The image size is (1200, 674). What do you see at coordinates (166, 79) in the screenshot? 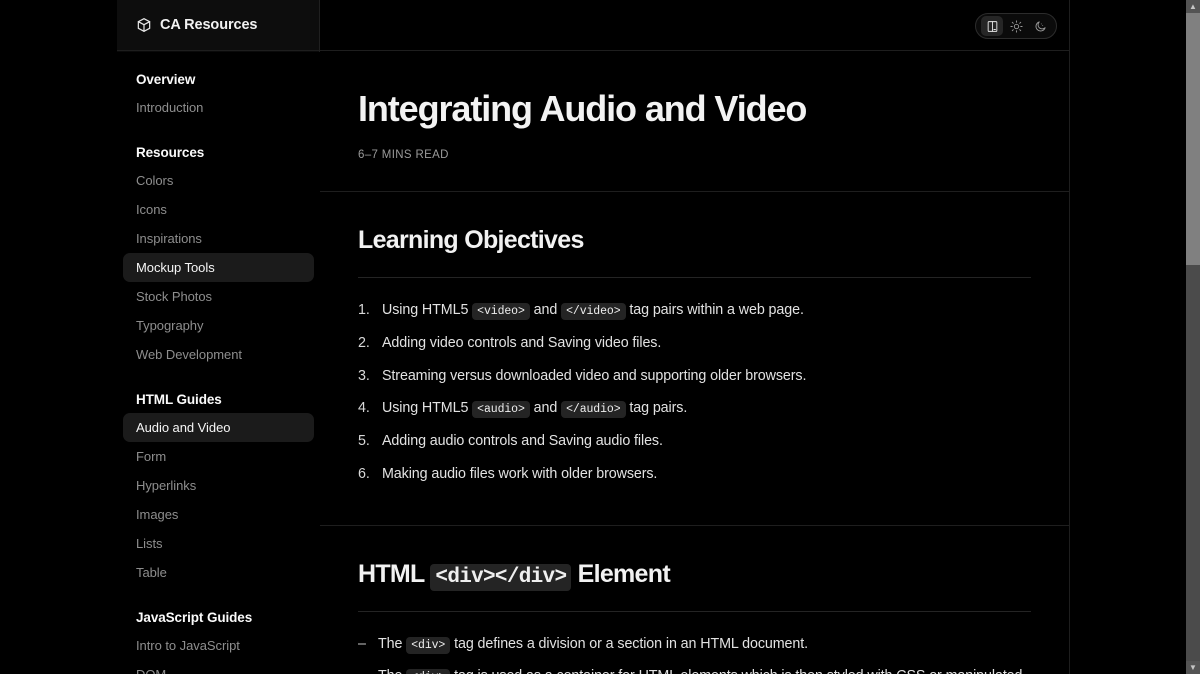
I see `sidebar-group-title: Overview` at bounding box center [166, 79].